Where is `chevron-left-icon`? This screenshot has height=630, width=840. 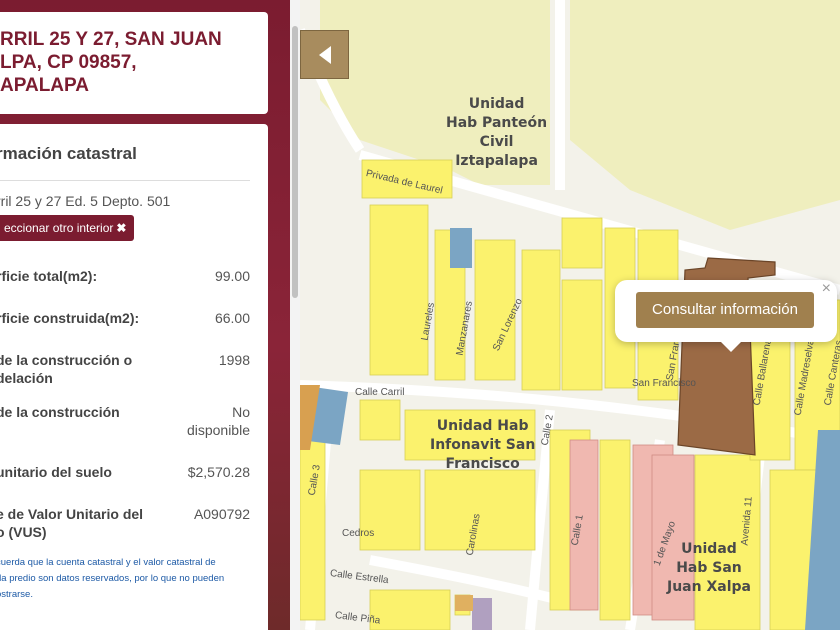
chevron-left-icon is located at coordinates (325, 55).